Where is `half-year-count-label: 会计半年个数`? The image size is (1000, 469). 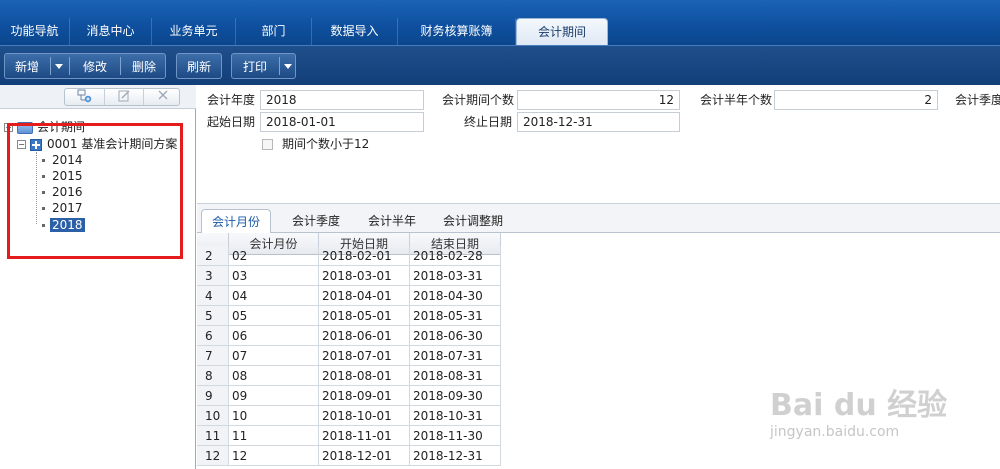
half-year-count-label: 会计半年个数 is located at coordinates (736, 100).